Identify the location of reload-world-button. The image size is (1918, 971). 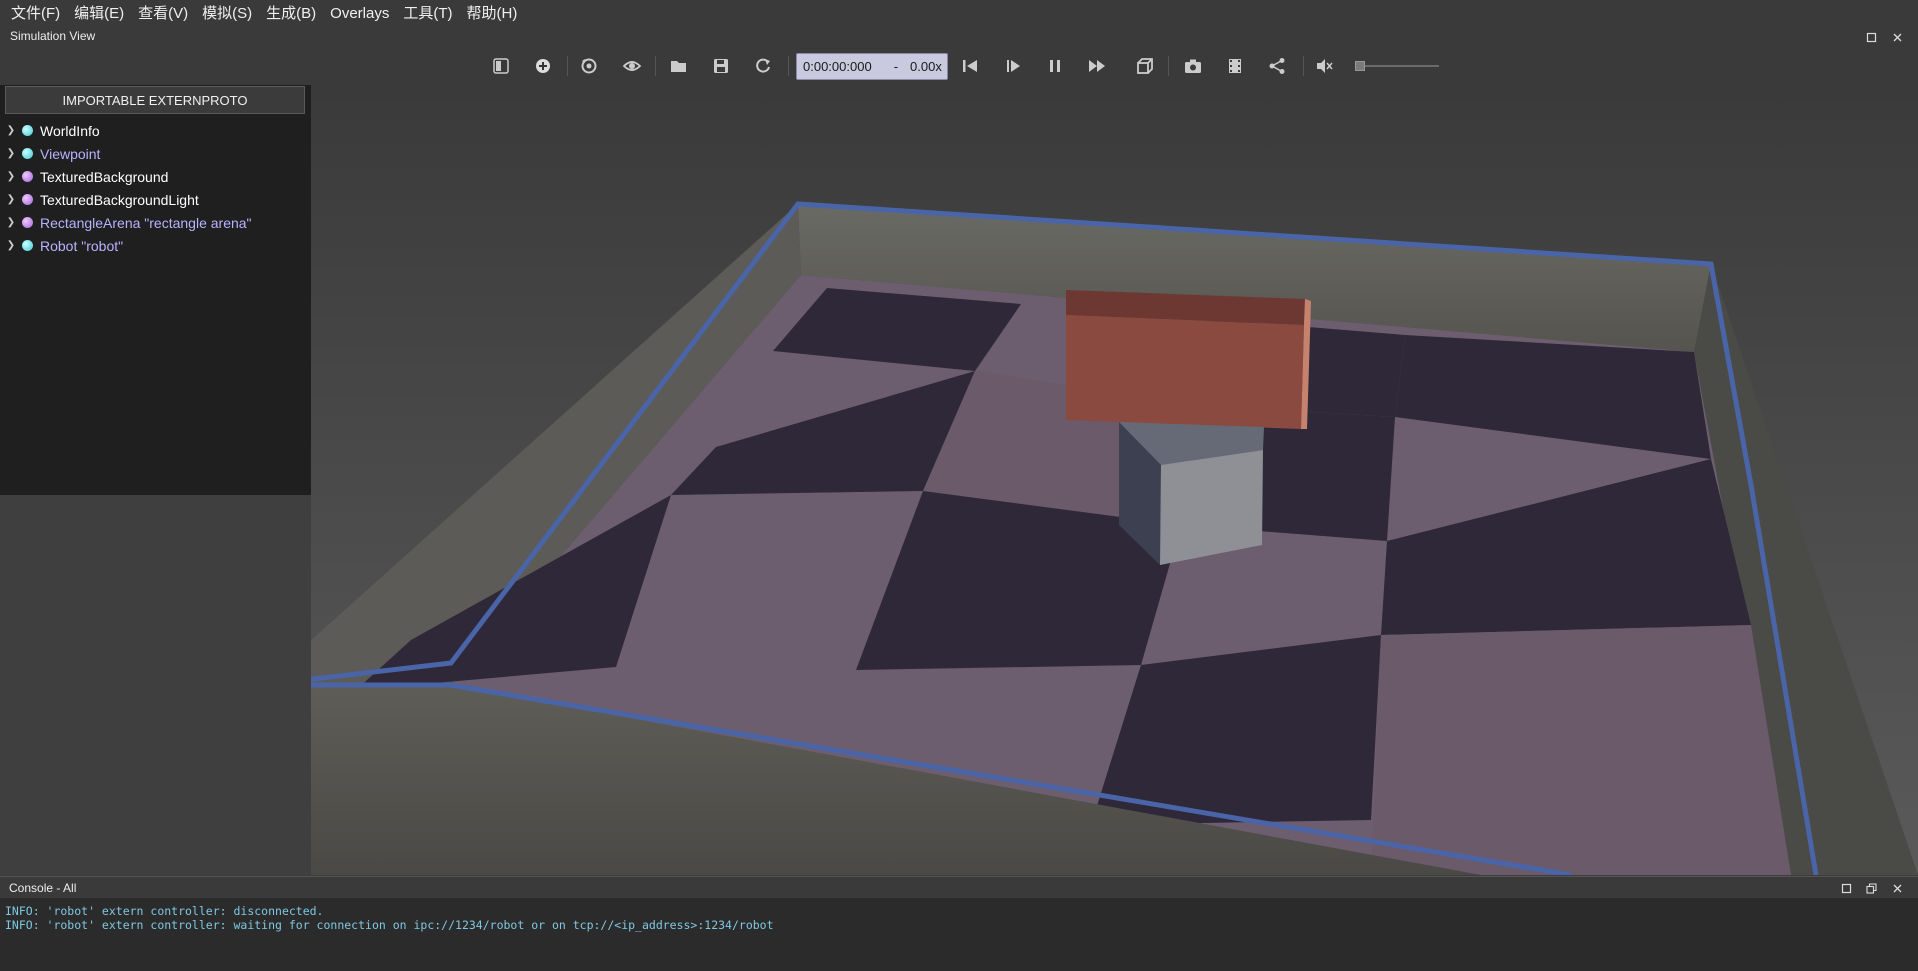
(763, 66).